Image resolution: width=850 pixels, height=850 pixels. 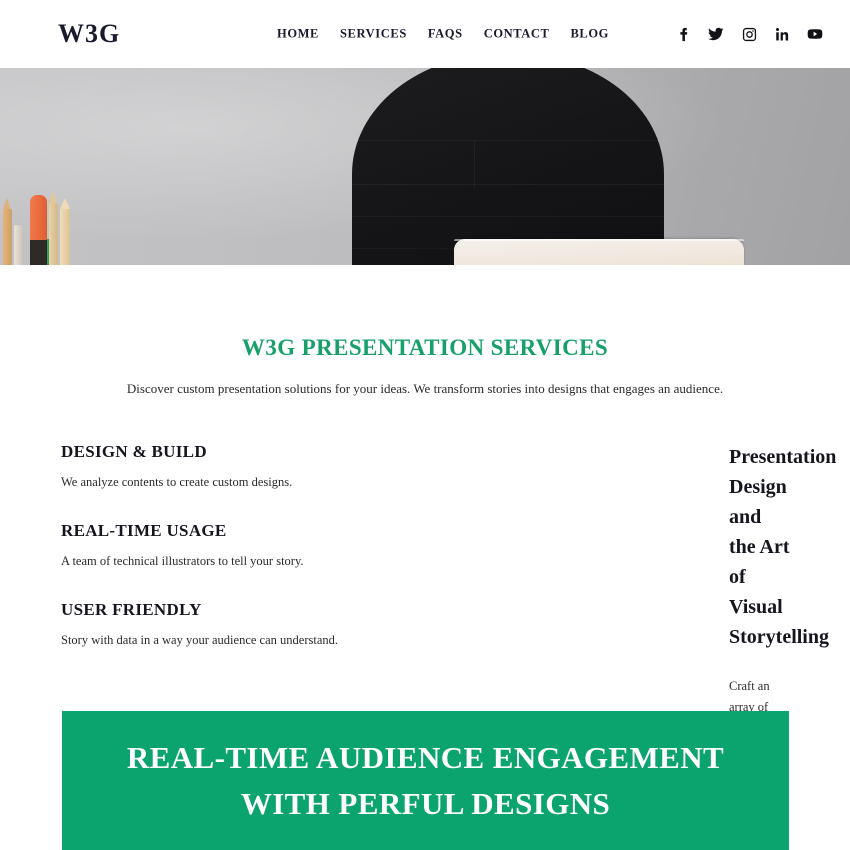 What do you see at coordinates (683, 34) in the screenshot?
I see `facebook-icon` at bounding box center [683, 34].